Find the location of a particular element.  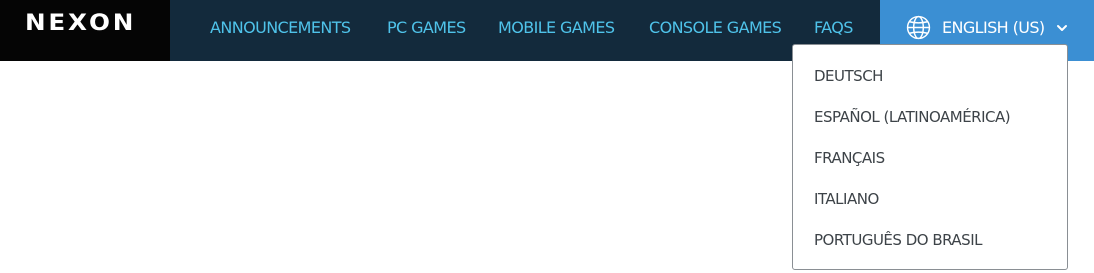

language-option-portugues: PORTUGUÊS DO BRASIL is located at coordinates (898, 240).